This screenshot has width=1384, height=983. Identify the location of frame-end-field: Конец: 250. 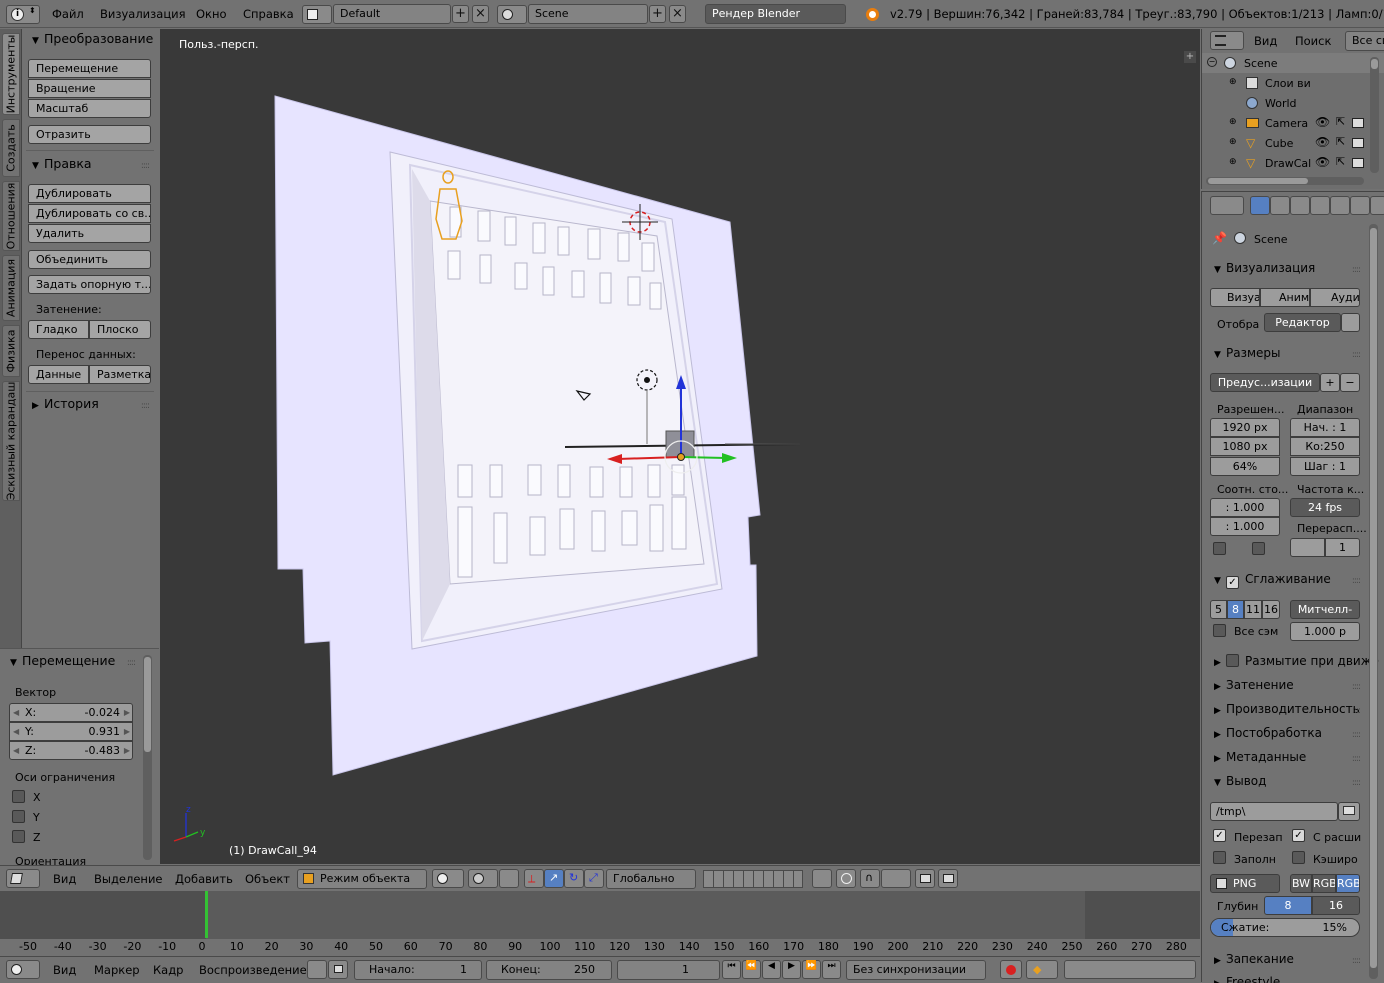
(549, 970).